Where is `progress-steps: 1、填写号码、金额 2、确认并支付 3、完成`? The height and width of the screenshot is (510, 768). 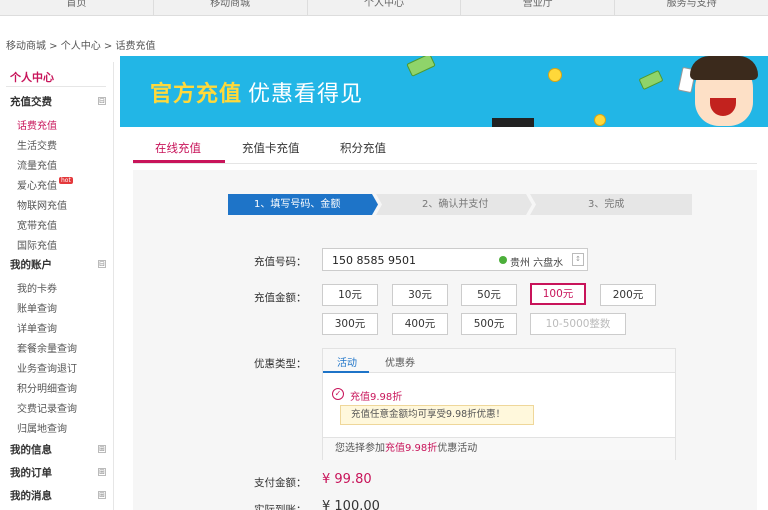
progress-steps: 1、填写号码、金额 2、确认并支付 3、完成 is located at coordinates (460, 204).